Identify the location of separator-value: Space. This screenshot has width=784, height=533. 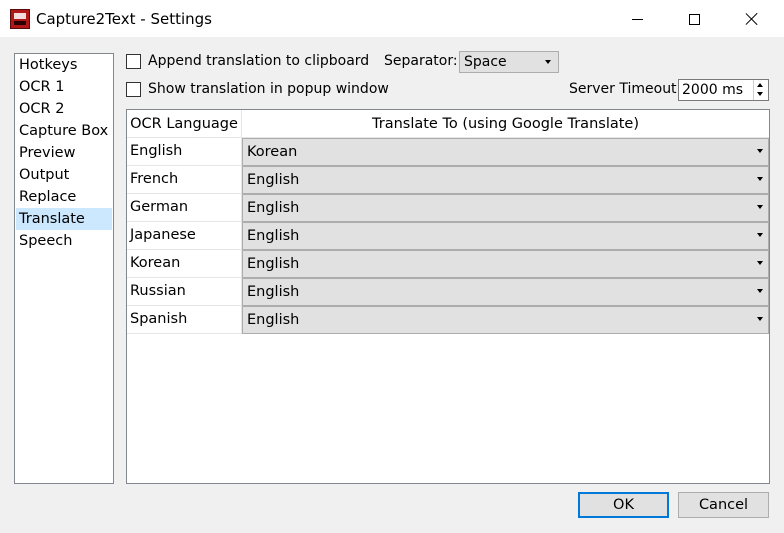
(485, 62).